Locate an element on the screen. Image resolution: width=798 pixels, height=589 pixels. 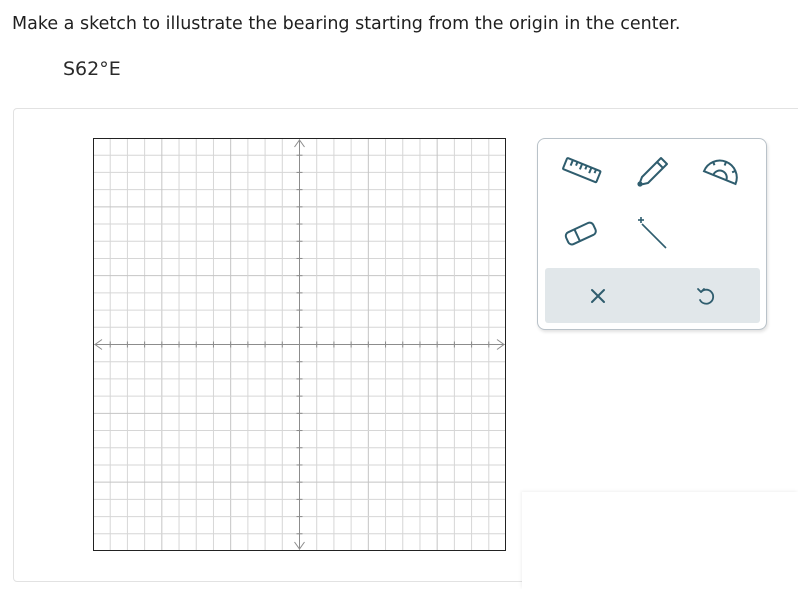
ruler-tool-button is located at coordinates (581, 172).